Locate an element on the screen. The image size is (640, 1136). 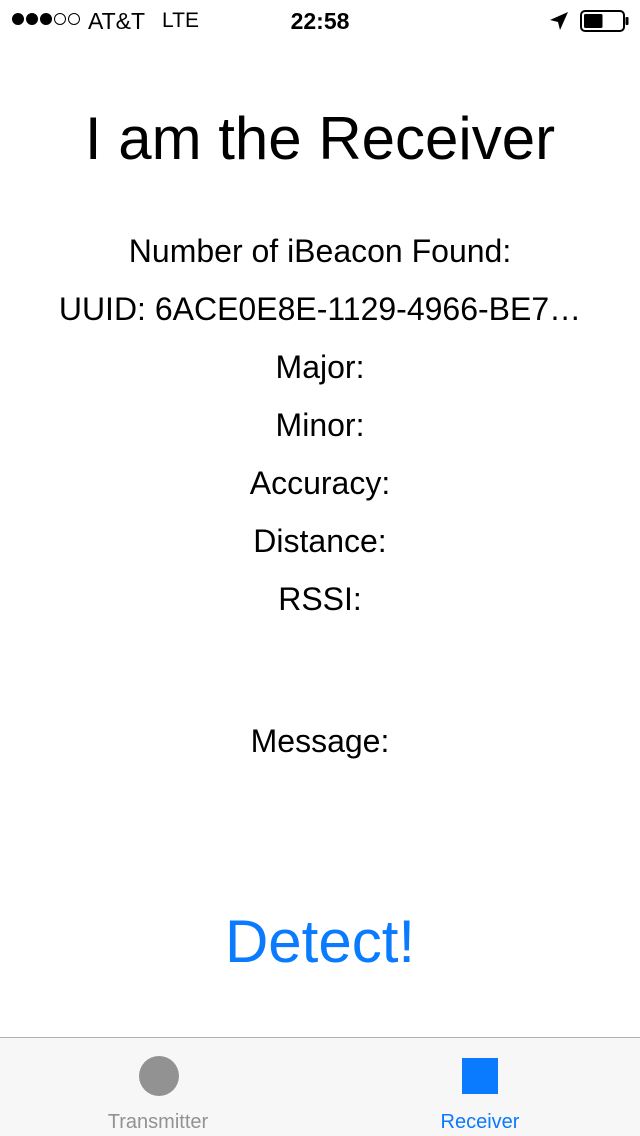
status-bar: AT&T LTE 22:58 is located at coordinates (320, 20).